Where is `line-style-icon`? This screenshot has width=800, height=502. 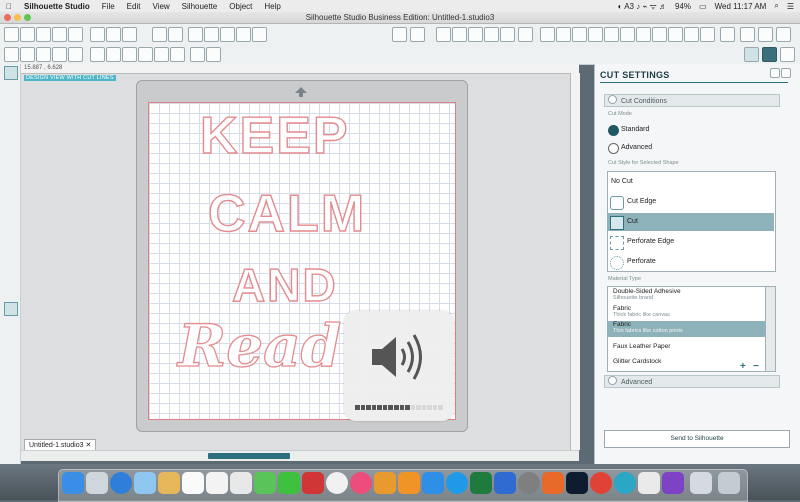
line-style-icon is located at coordinates (399, 34).